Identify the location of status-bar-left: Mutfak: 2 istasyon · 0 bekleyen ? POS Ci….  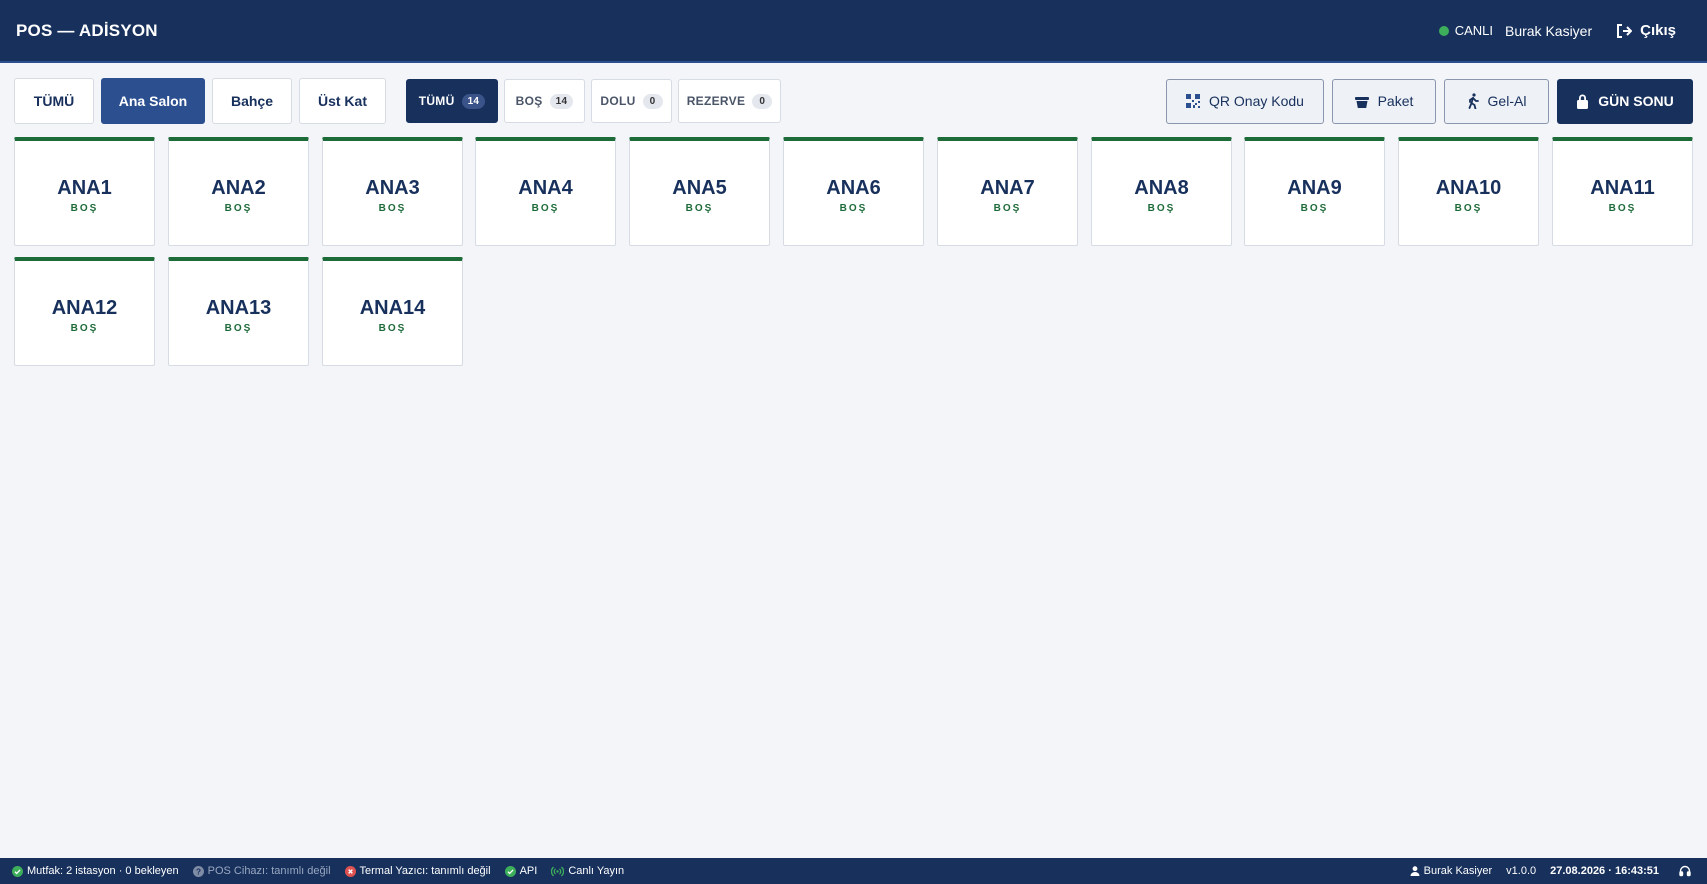
(325, 871).